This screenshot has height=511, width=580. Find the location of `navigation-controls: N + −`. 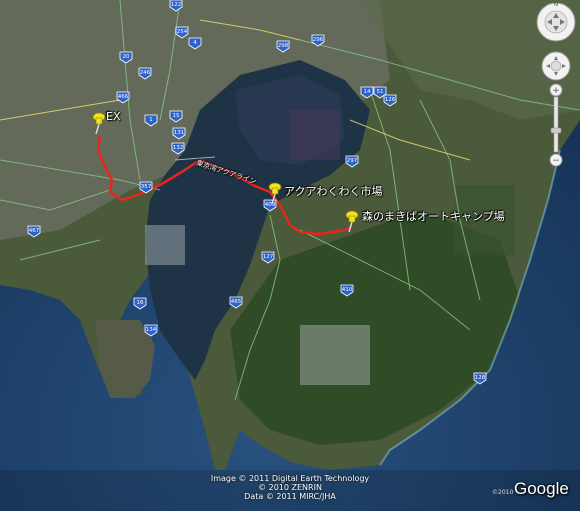

navigation-controls: N + − is located at coordinates (556, 84).